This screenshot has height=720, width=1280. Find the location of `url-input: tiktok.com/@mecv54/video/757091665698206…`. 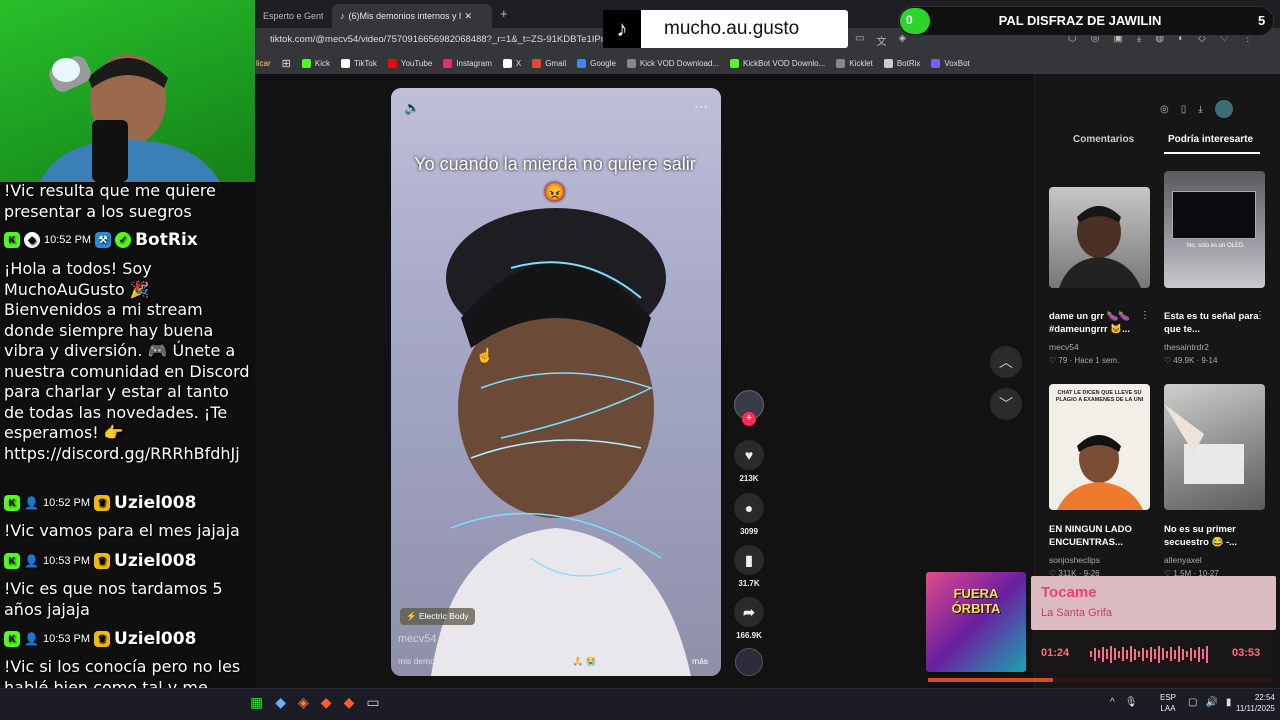

url-input: tiktok.com/@mecv54/video/757091665698206… is located at coordinates (439, 39).